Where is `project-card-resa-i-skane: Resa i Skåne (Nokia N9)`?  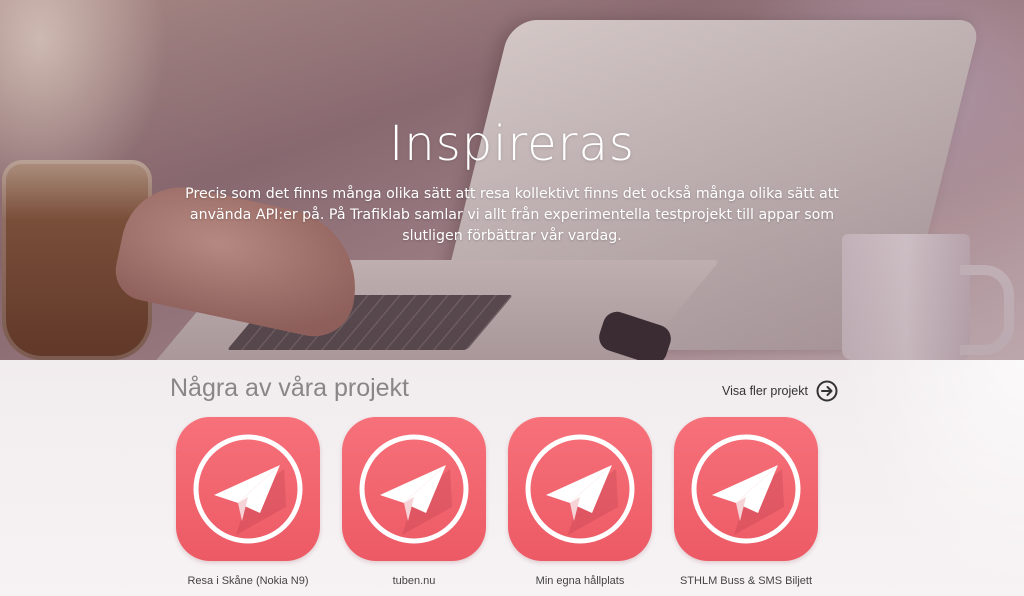 project-card-resa-i-skane: Resa i Skåne (Nokia N9) is located at coordinates (248, 502).